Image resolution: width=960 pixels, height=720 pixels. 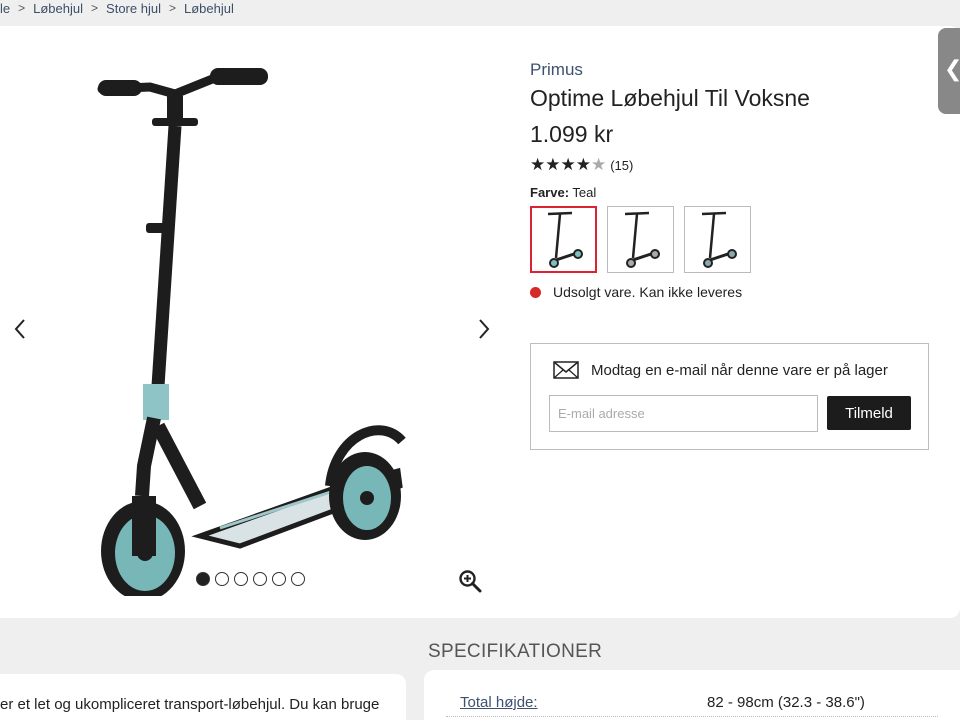 I want to click on breadcrumb-item: le, so click(x=5, y=8).